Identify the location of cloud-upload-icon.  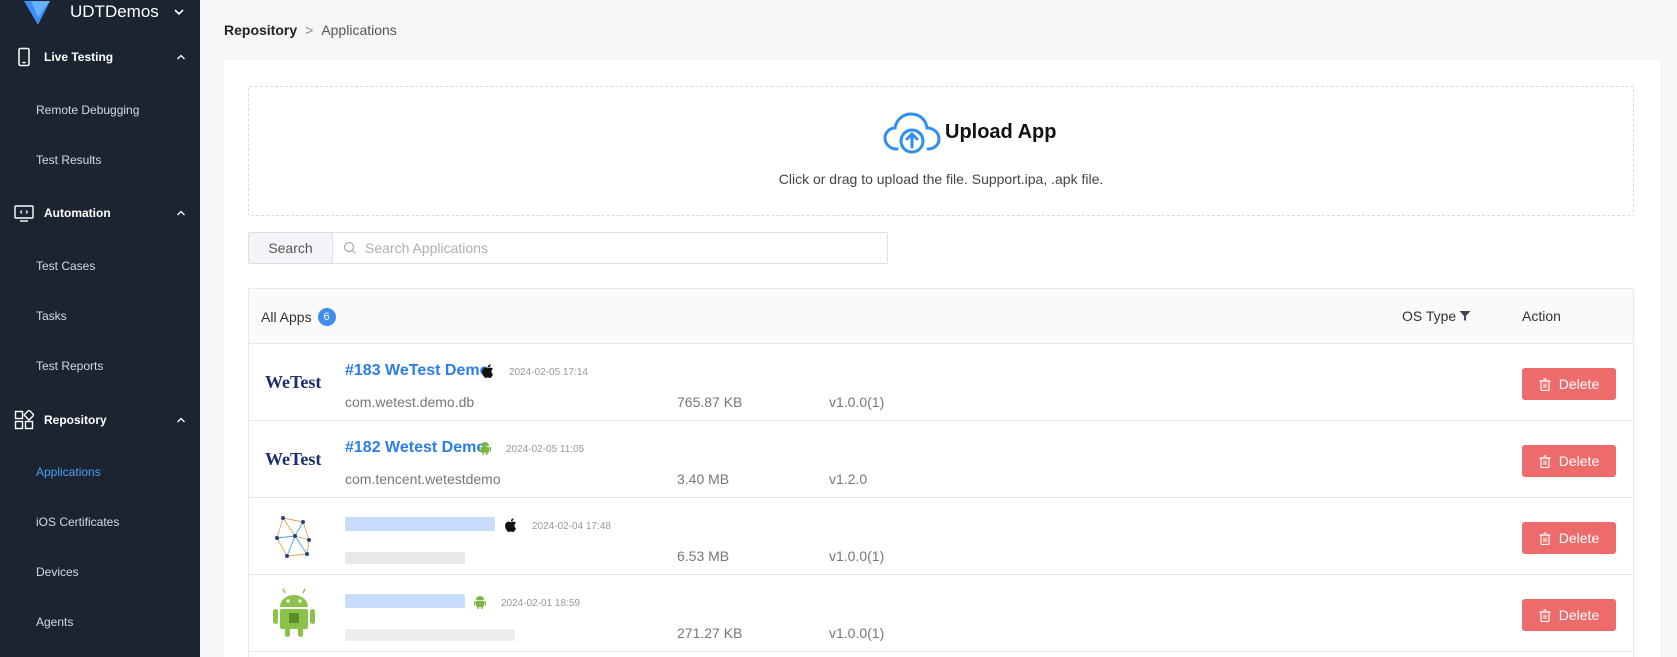
(912, 133).